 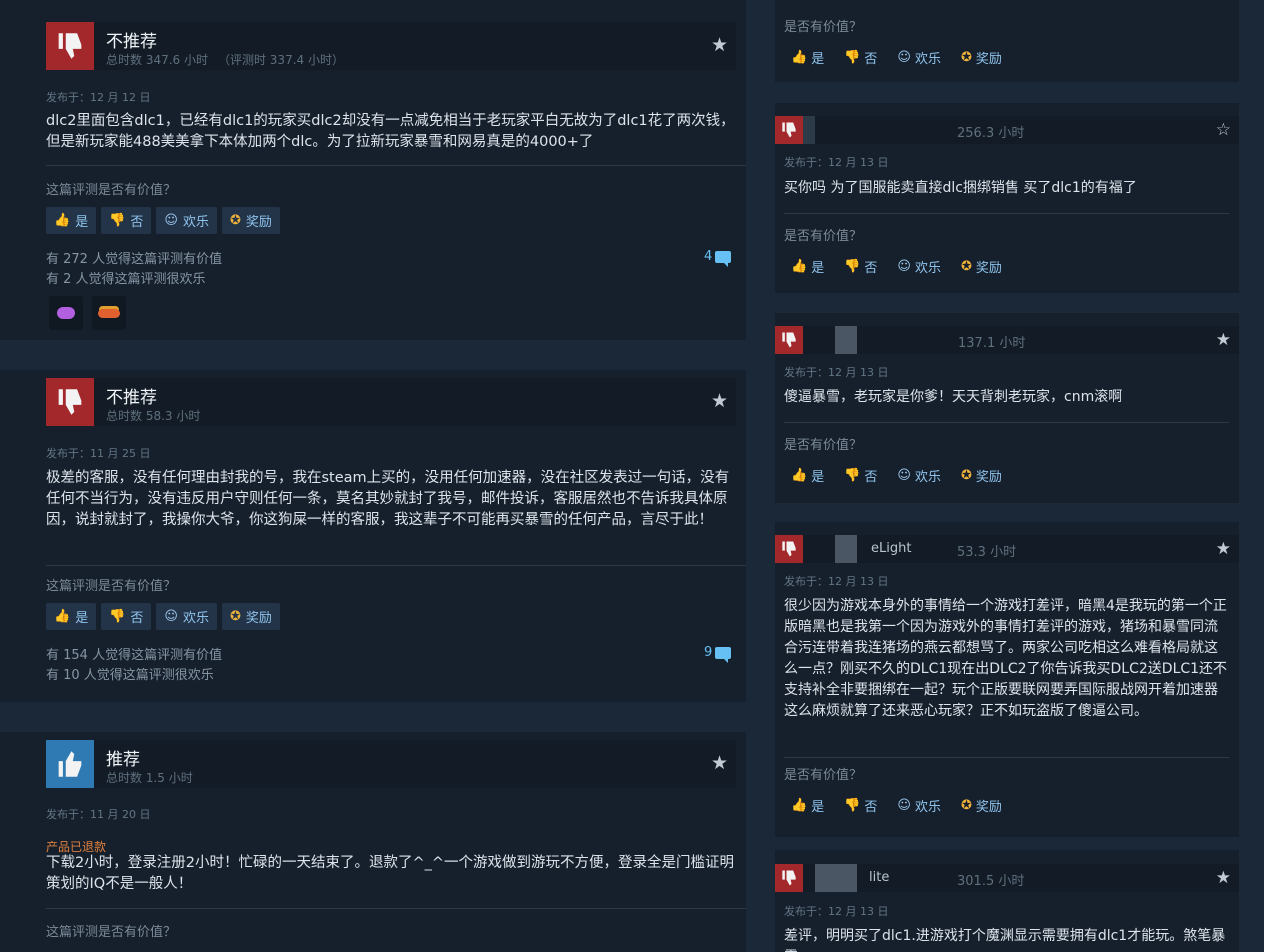 I want to click on review-text: 买你吗 为了国服能卖直接dlc捆绑销售 买了dlc1的有福了, so click(x=960, y=188).